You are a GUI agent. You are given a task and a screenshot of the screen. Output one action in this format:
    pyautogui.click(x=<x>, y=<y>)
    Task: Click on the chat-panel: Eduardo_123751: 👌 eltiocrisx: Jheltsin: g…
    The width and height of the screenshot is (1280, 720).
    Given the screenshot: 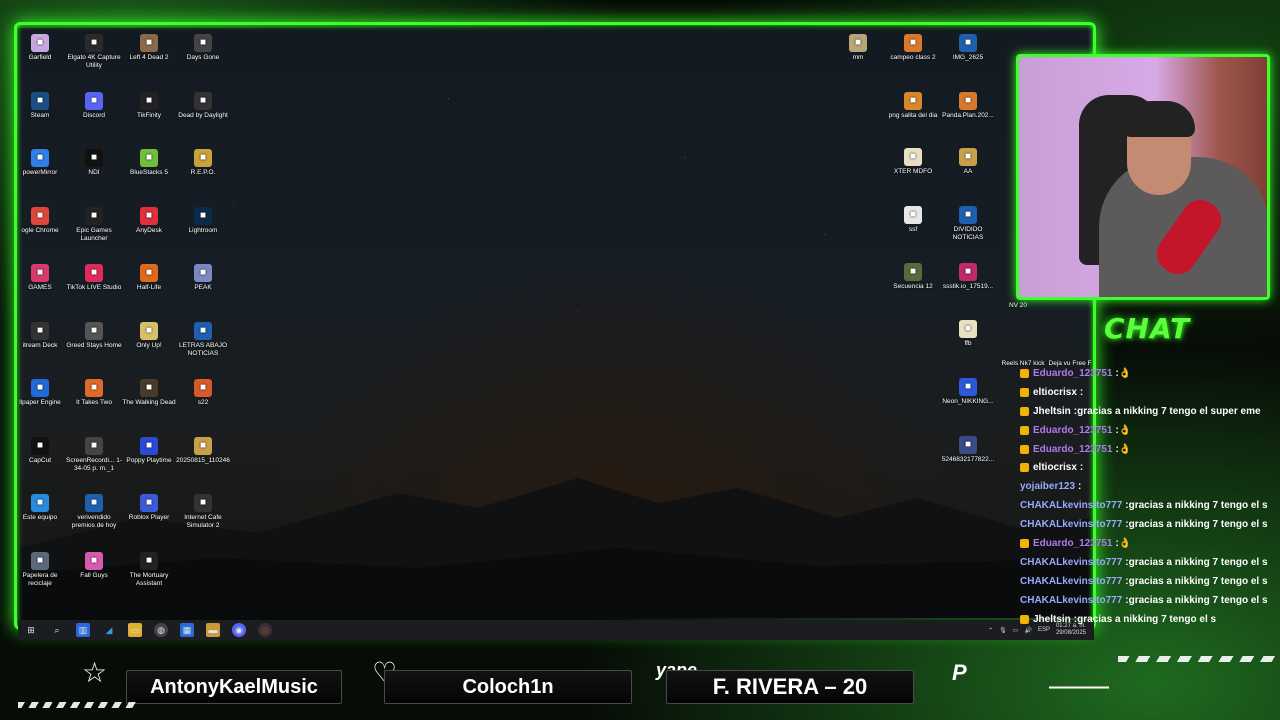 What is the action you would take?
    pyautogui.click(x=1146, y=494)
    